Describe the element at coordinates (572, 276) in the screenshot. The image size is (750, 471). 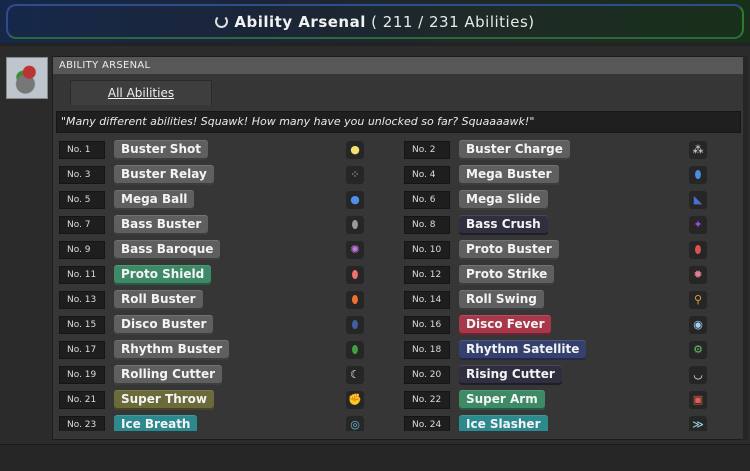
I see `ability-row: No. 12 Proto Strike ✹` at that location.